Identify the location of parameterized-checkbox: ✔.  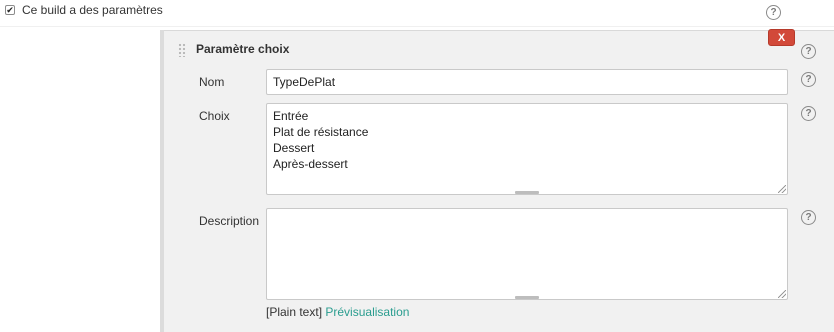
(10, 10).